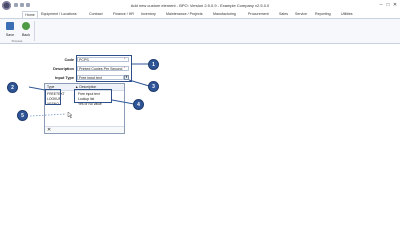 This screenshot has height=251, width=400. What do you see at coordinates (89, 91) in the screenshot?
I see `annotation-connectors` at bounding box center [89, 91].